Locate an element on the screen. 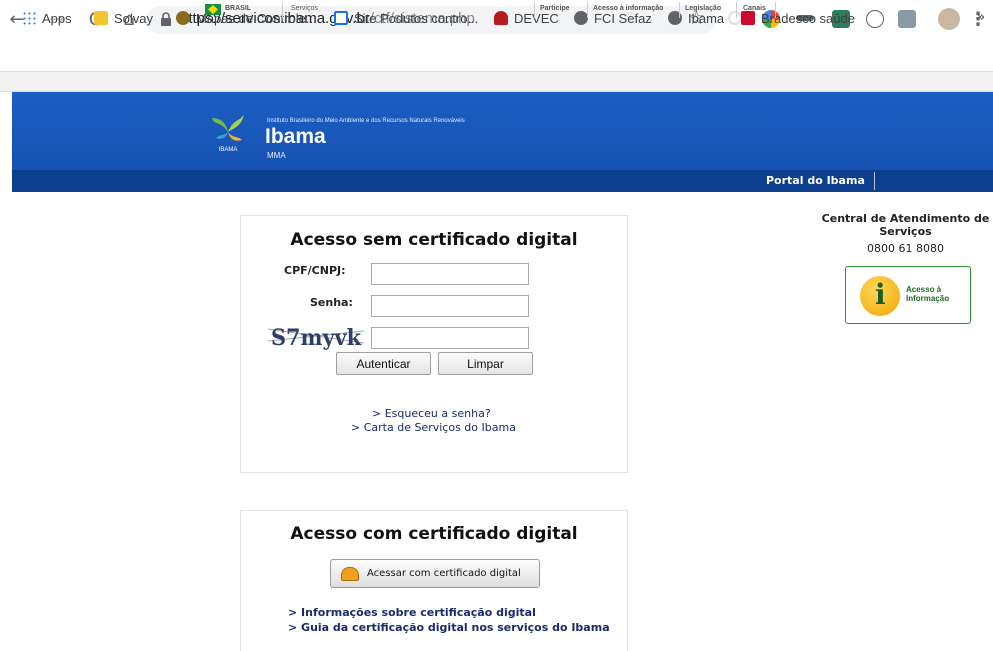 The image size is (993, 651). bookmark-apps: Apps is located at coordinates (47, 18).